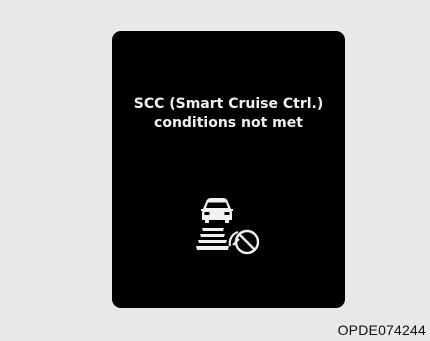  I want to click on message-line-2: conditions not met, so click(228, 123).